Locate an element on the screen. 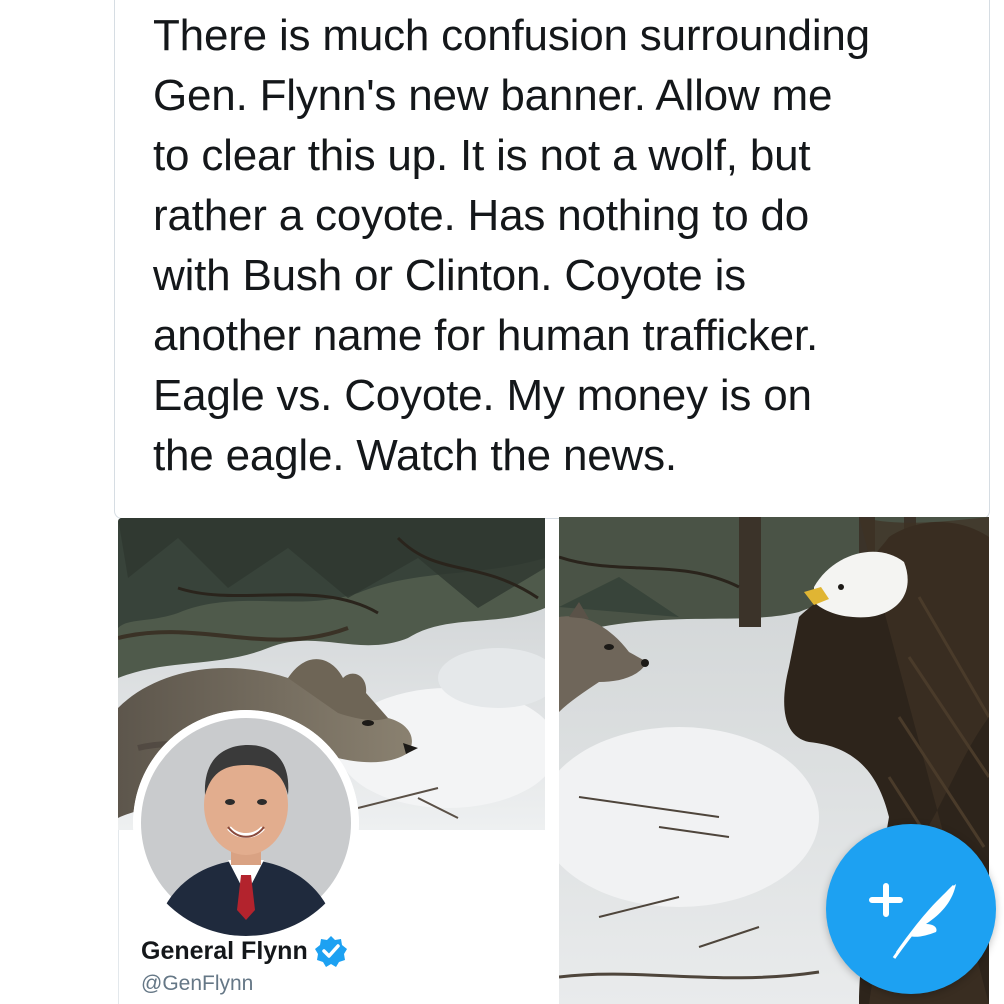 Image resolution: width=1004 pixels, height=1004 pixels. avatar-portrait is located at coordinates (246, 823).